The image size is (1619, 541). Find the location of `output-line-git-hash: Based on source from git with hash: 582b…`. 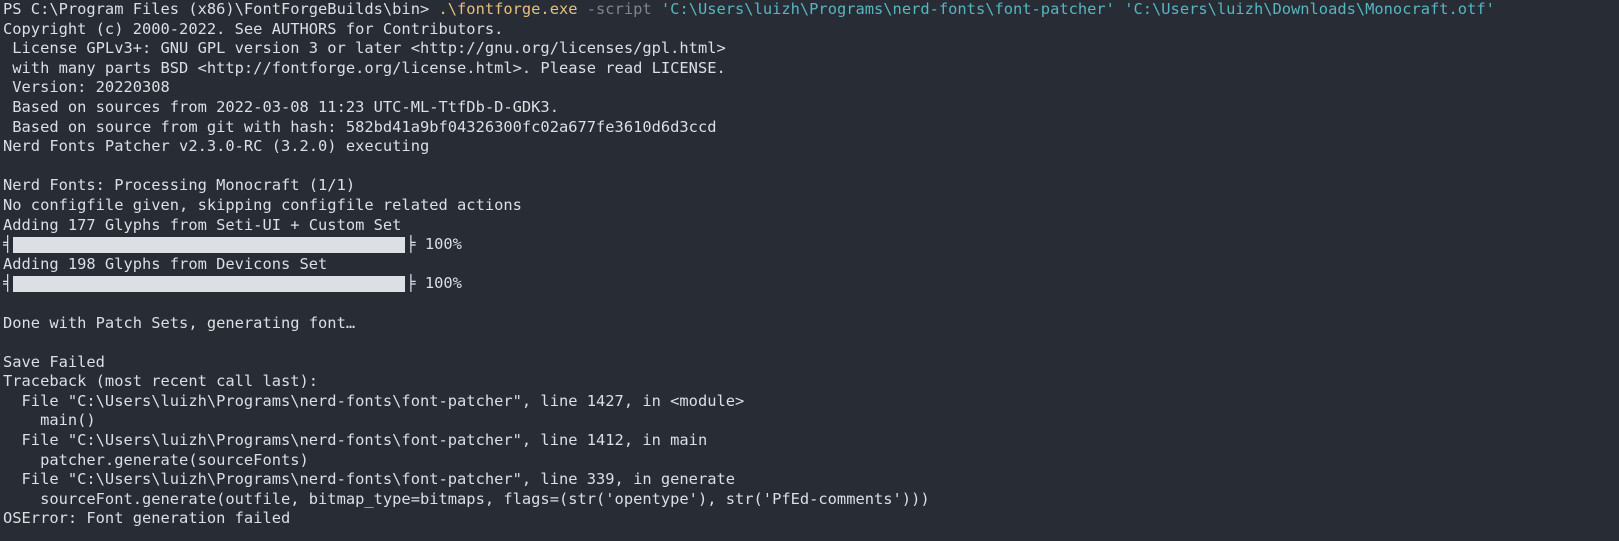

output-line-git-hash: Based on source from git with hash: 582b… is located at coordinates (360, 126).